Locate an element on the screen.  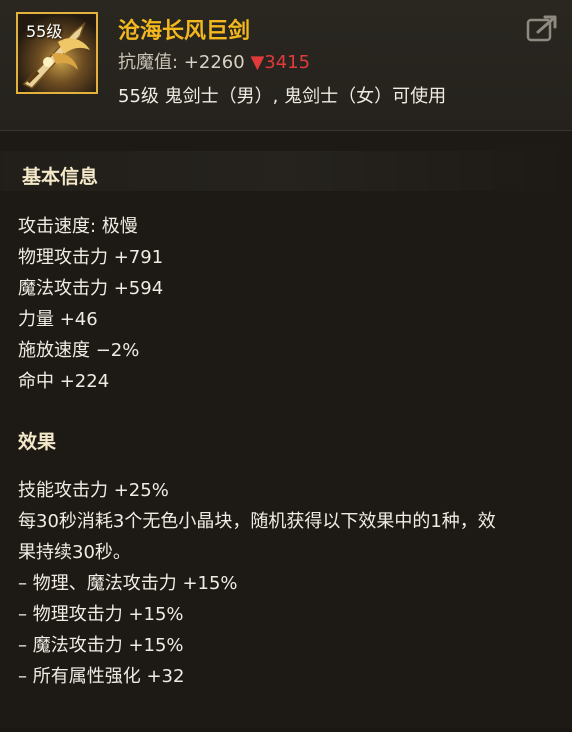
level-badge: 55级 is located at coordinates (44, 31).